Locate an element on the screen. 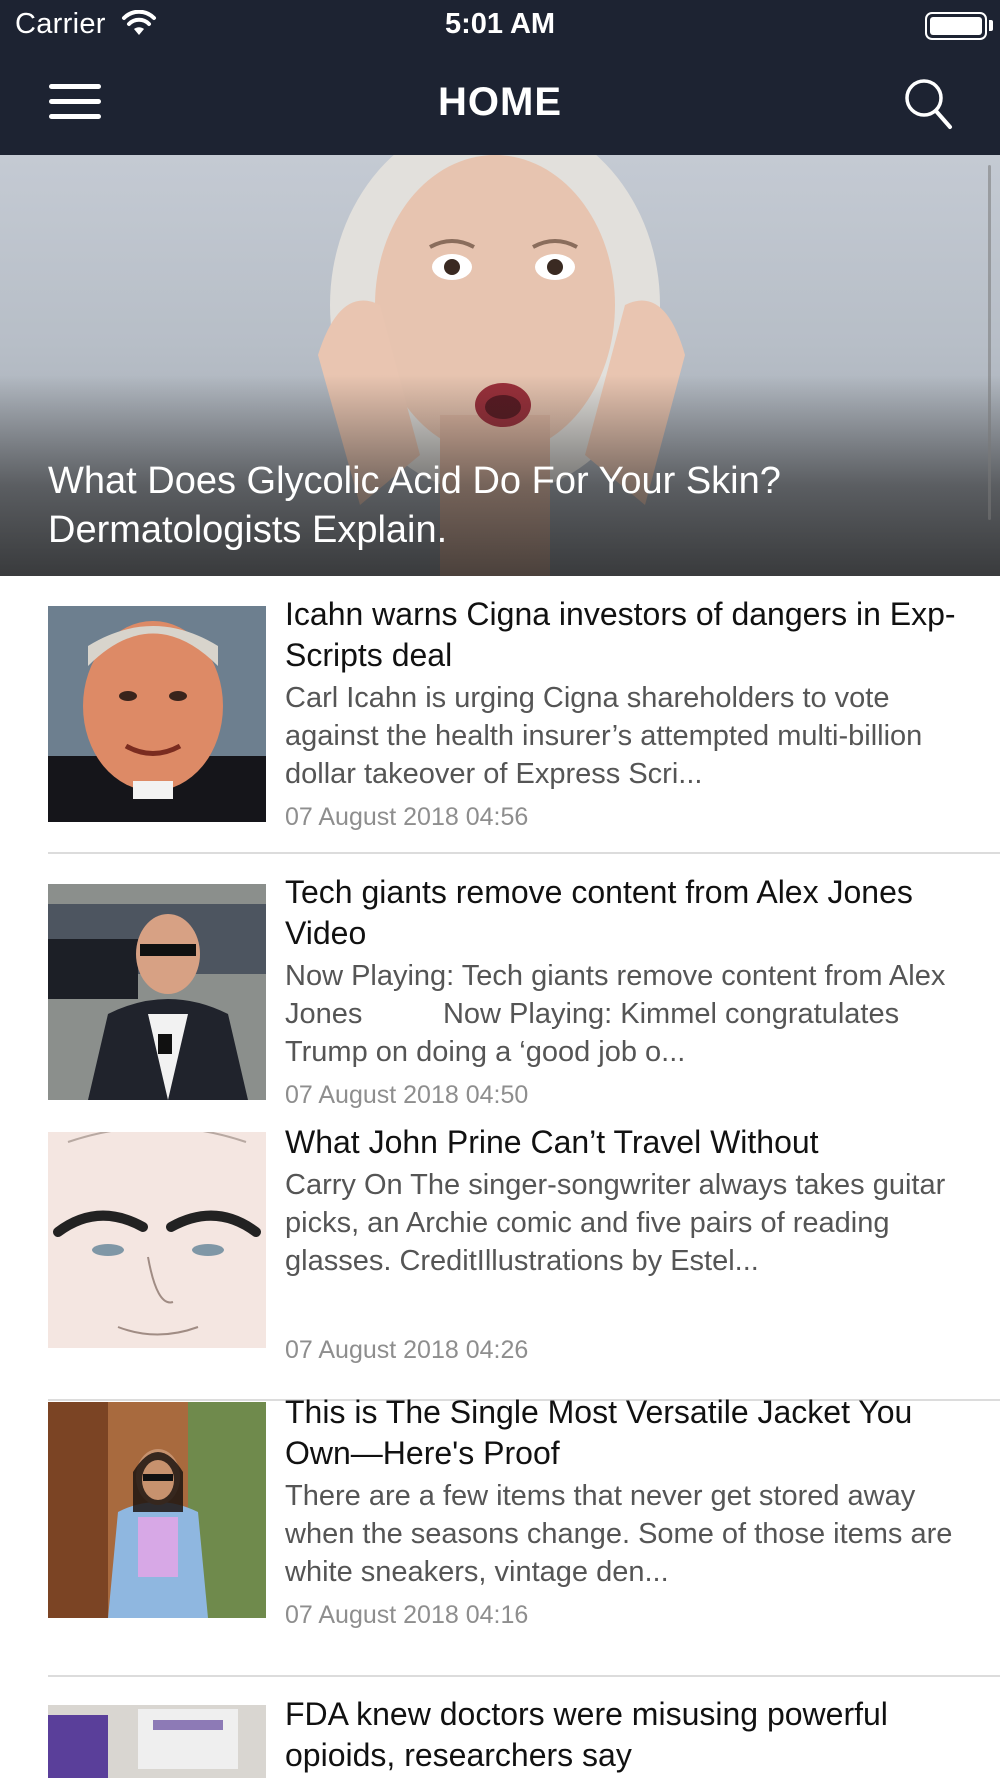  status-bar: Carrier 5:01 AM is located at coordinates (500, 25).